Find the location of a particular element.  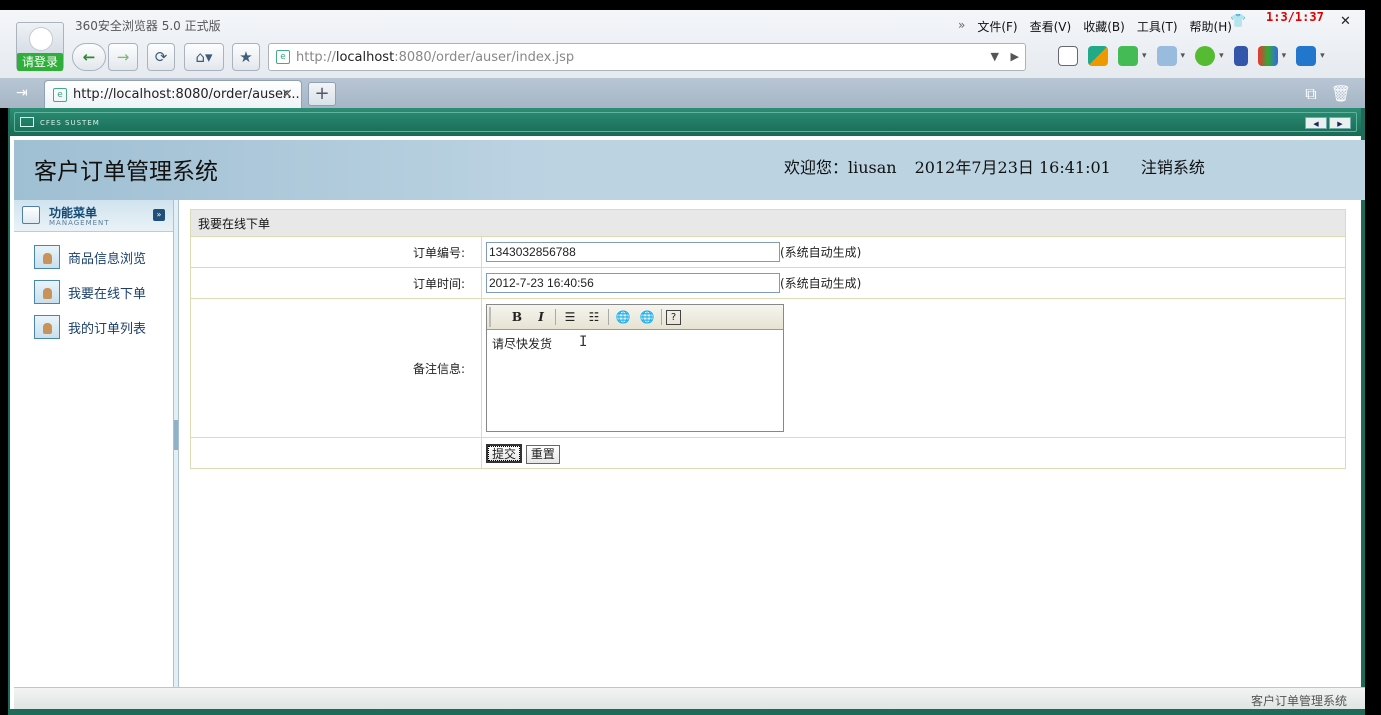

sidebar-item-place-order: 我要在线下单 is located at coordinates (90, 292).